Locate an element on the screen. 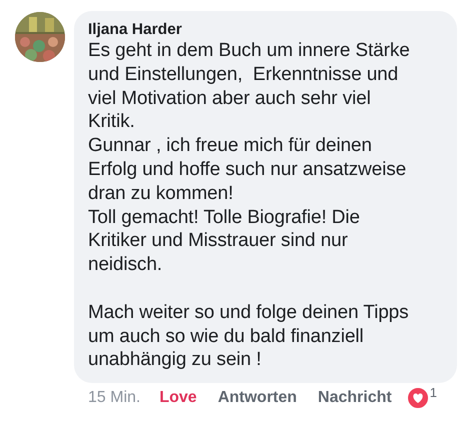  author-name: Iljana Harder is located at coordinates (135, 29).